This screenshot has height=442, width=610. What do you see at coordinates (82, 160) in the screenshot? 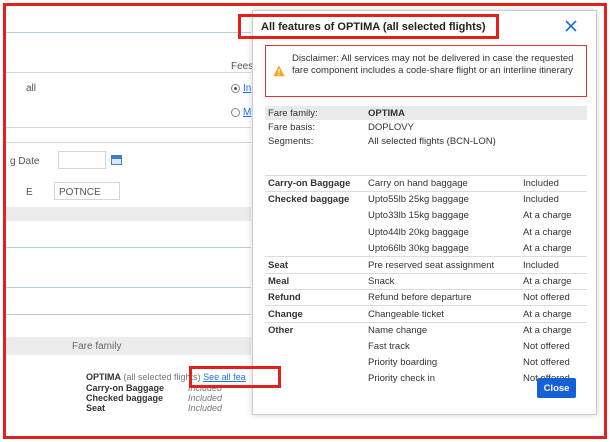
I see `date-input` at bounding box center [82, 160].